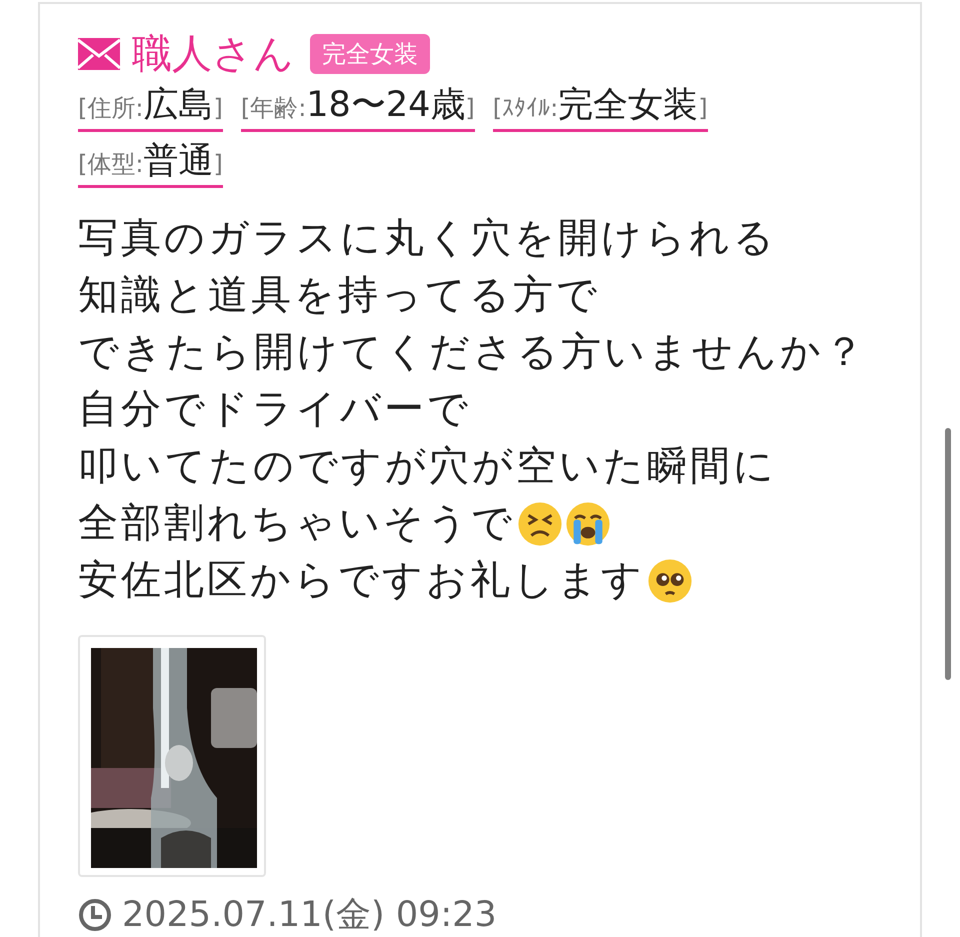 The height and width of the screenshot is (937, 960). I want to click on style-badge: 完全女装, so click(370, 54).